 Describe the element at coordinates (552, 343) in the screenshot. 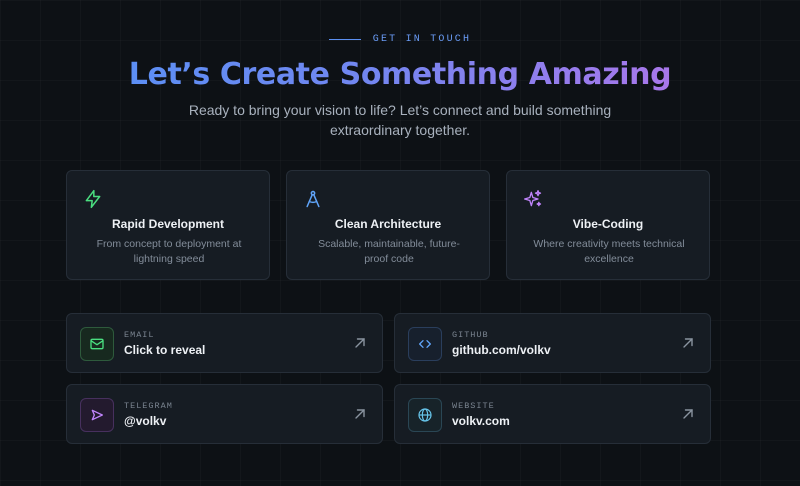

I see `contact-card-github: GITHUB github.com/volkv` at that location.